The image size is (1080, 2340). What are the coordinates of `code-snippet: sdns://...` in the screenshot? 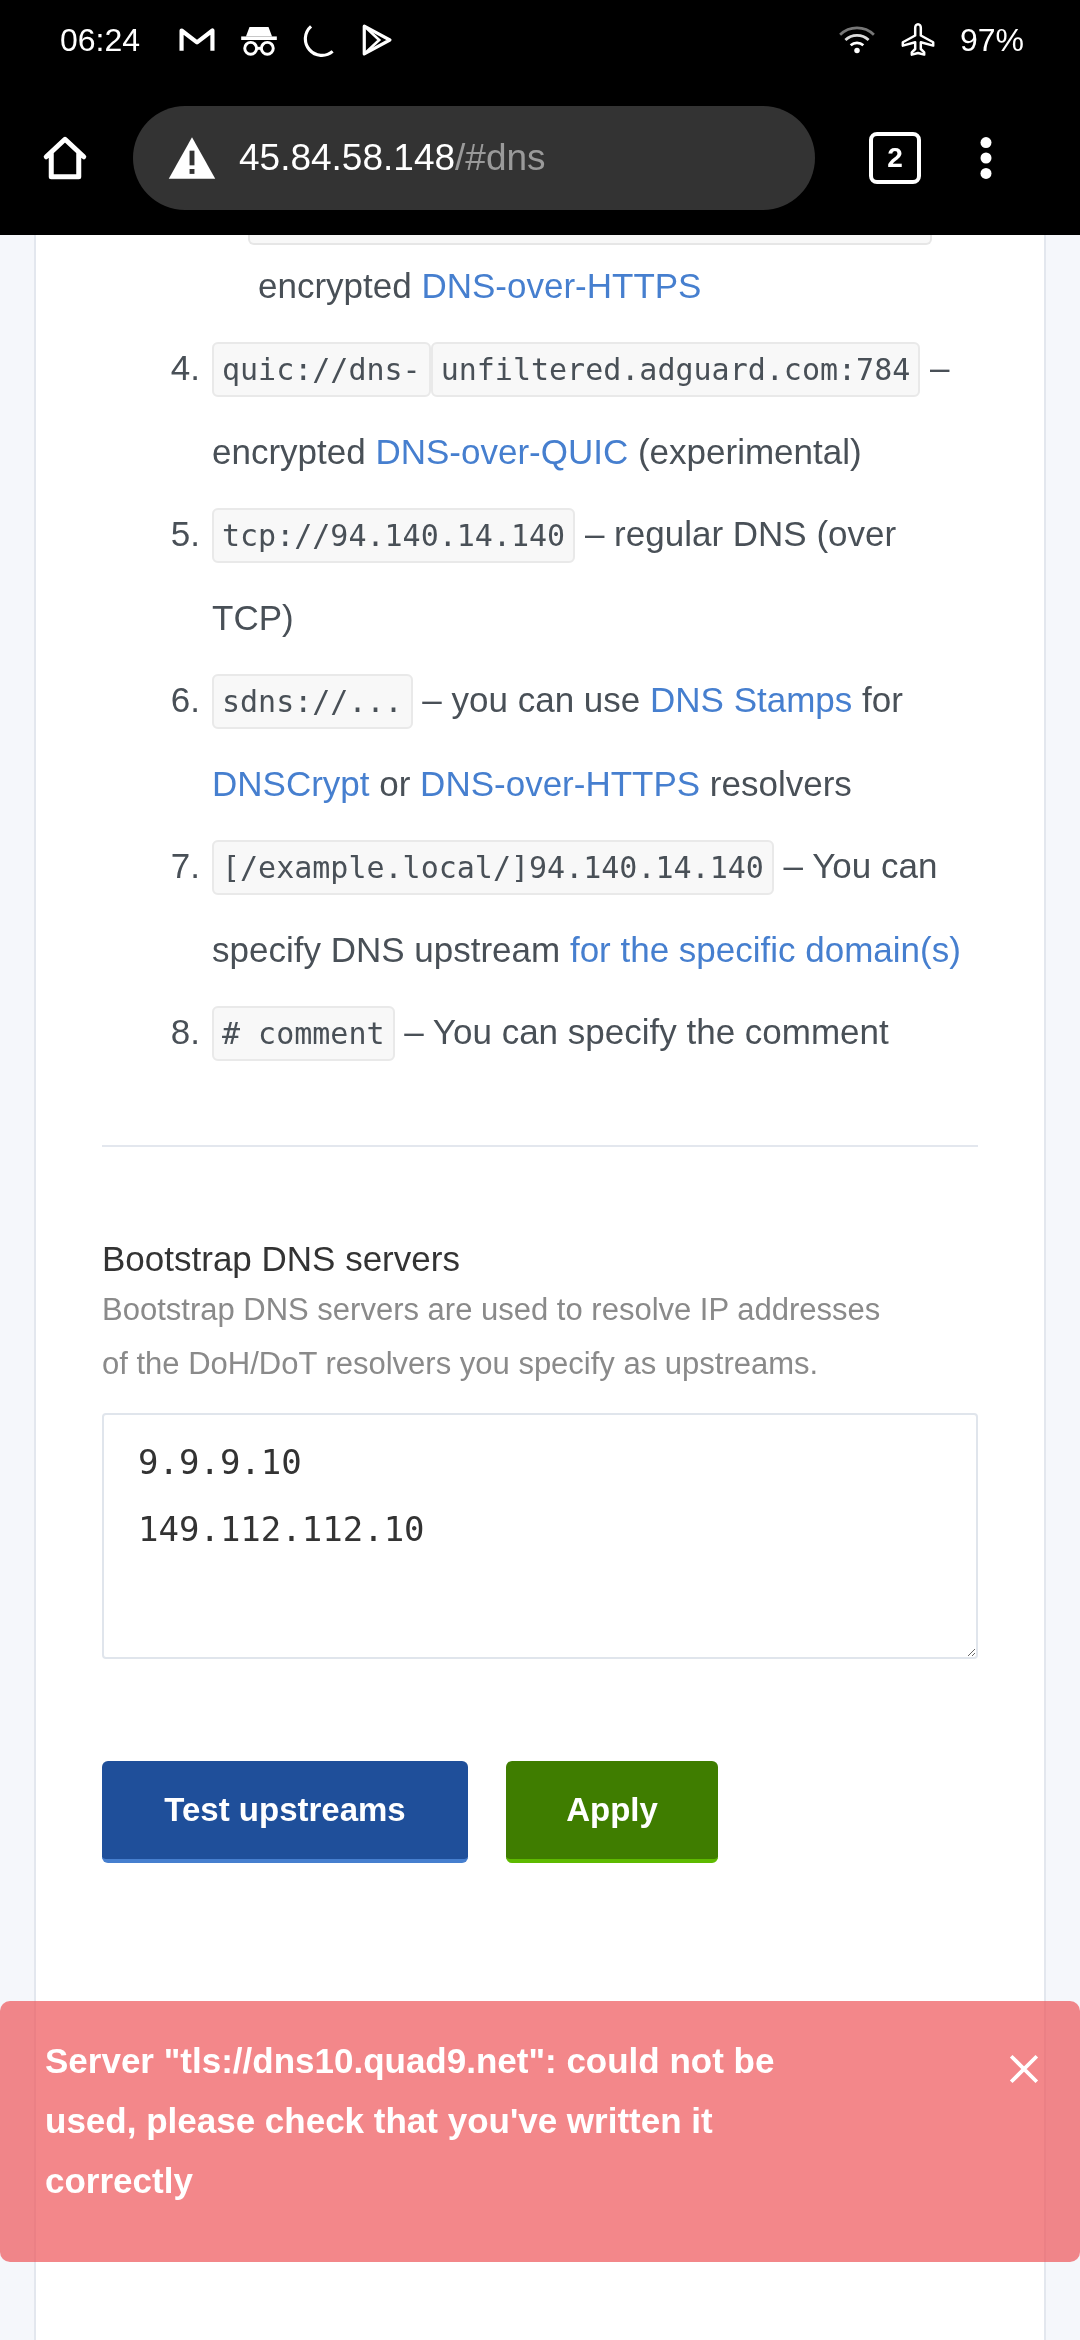 It's located at (312, 701).